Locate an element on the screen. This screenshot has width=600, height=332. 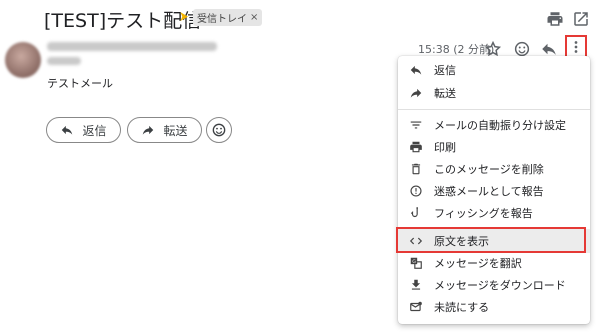
menu-item-label: メールの自動振り分け設定 is located at coordinates (500, 125).